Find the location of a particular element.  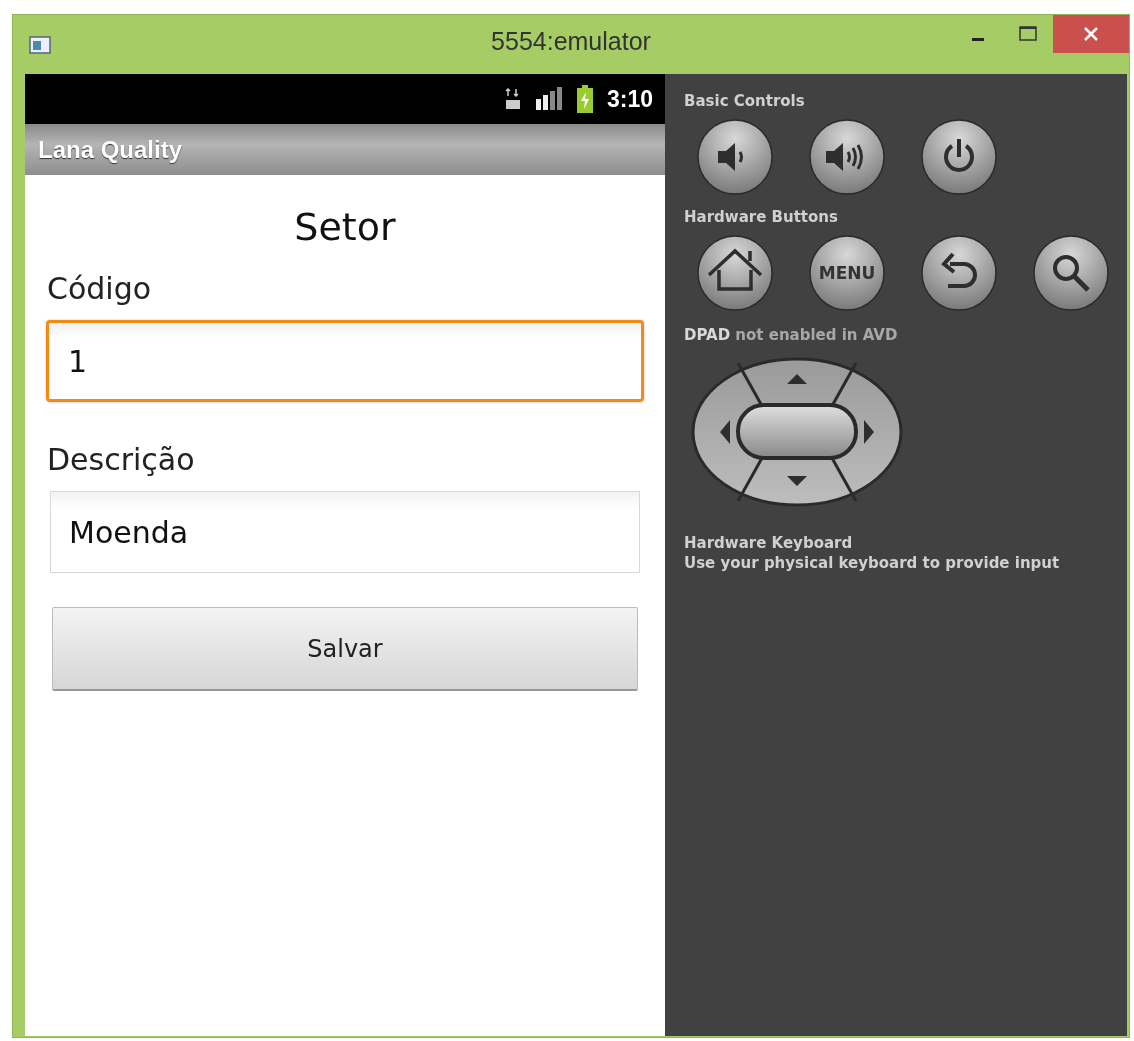

dpad-note: DPAD not enabled in AVD is located at coordinates (791, 335).